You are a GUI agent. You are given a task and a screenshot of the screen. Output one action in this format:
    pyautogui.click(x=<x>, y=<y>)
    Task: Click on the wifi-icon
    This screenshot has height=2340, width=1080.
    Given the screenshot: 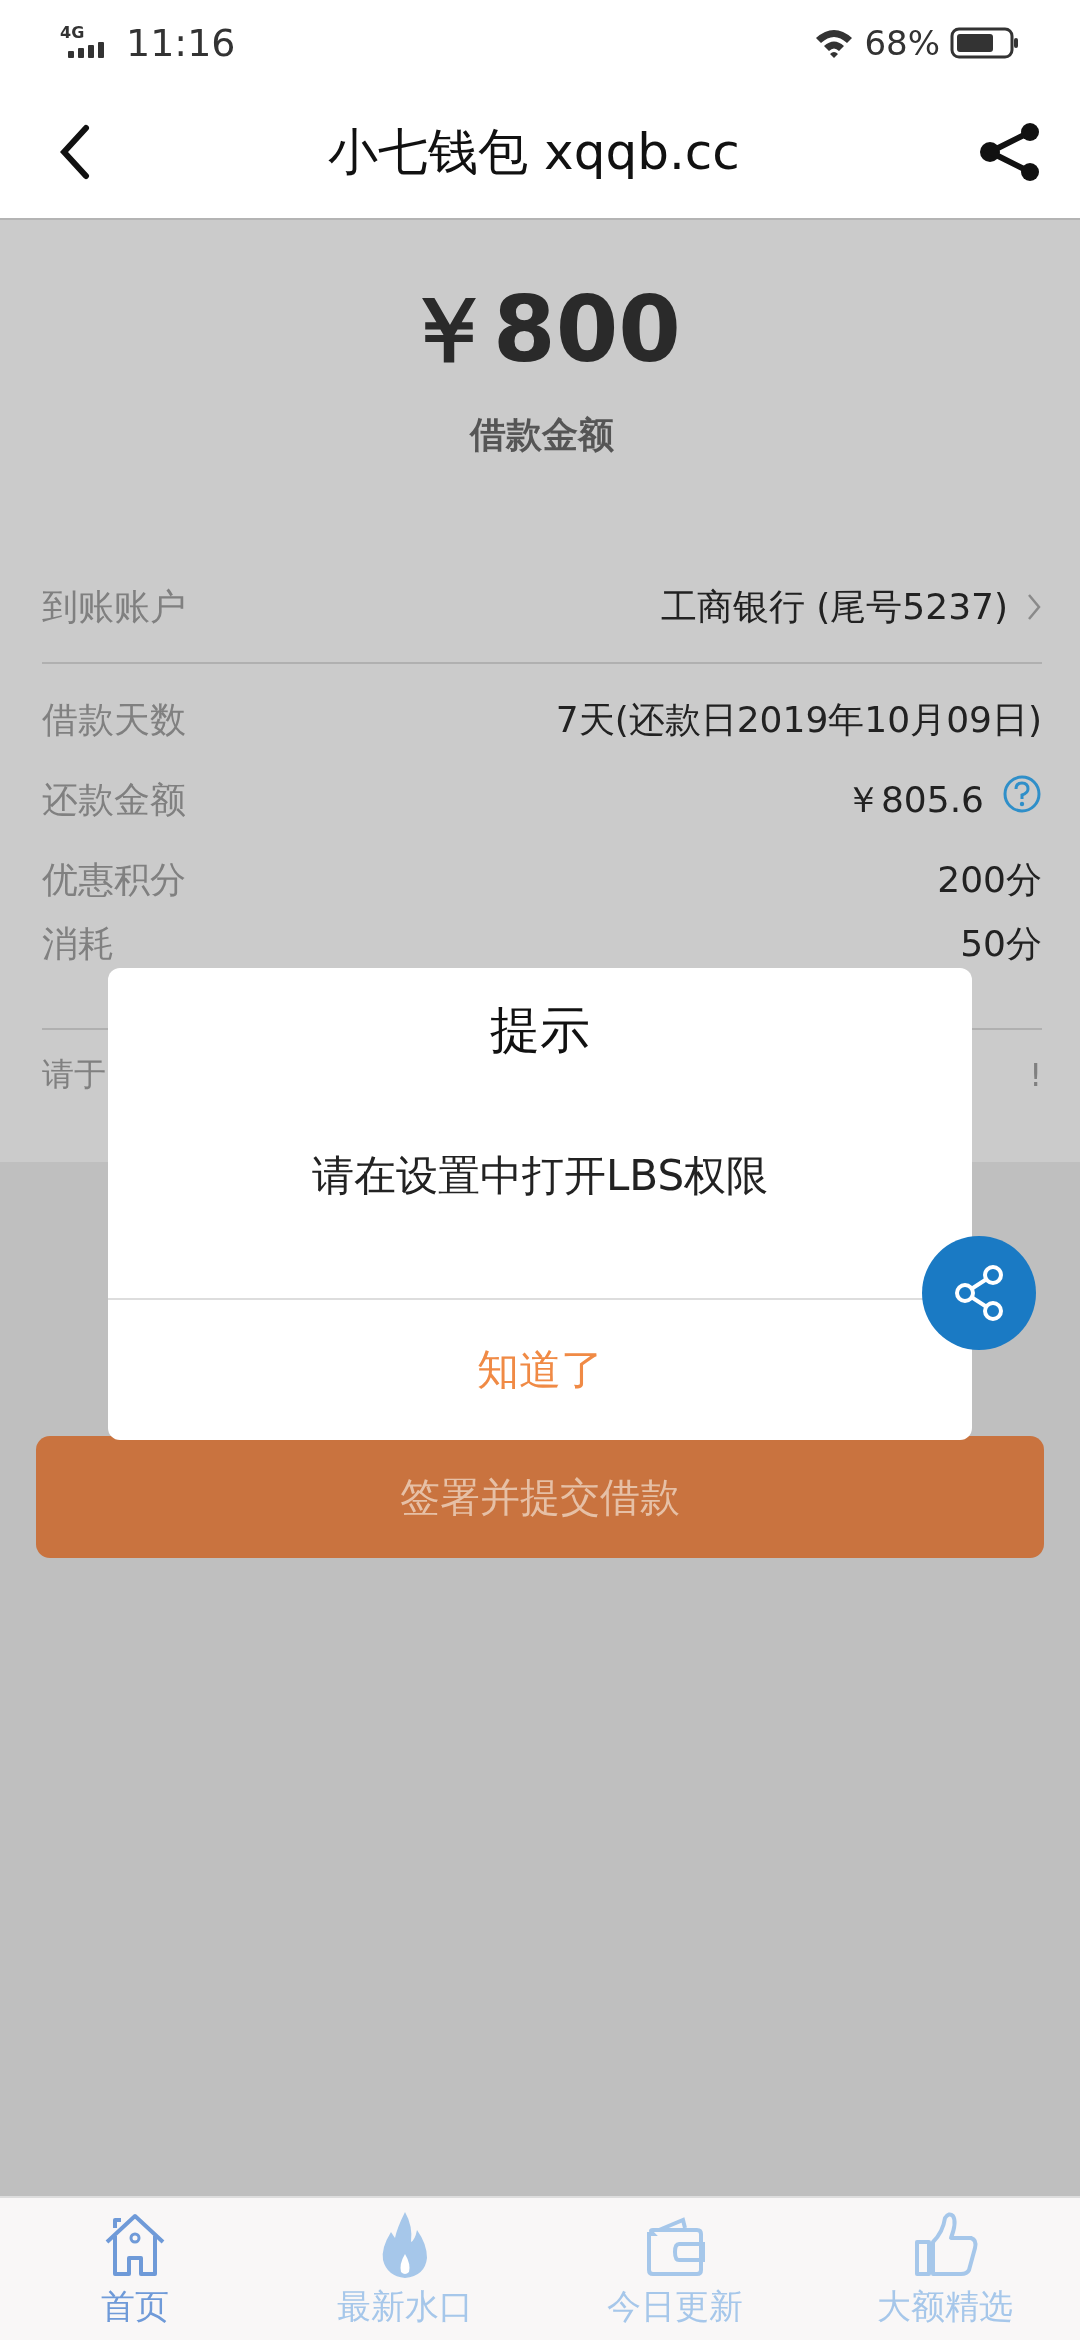 What is the action you would take?
    pyautogui.click(x=834, y=43)
    